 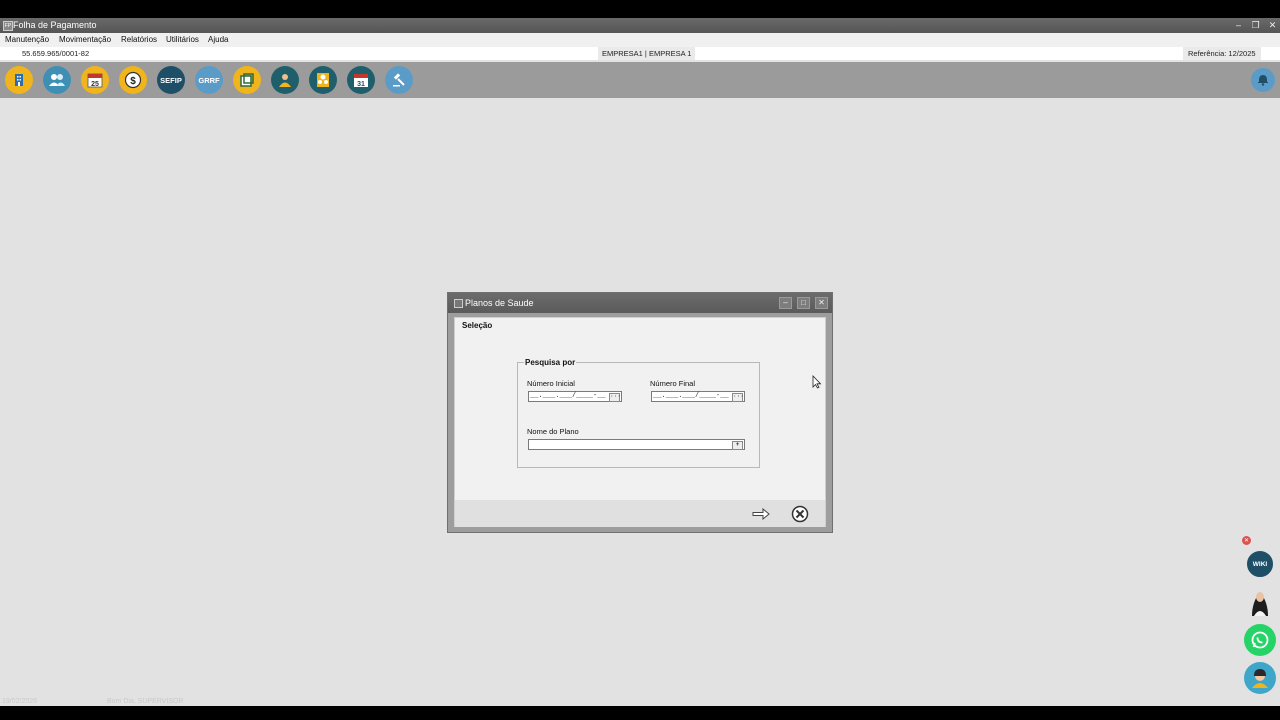 I want to click on video-letterbox-bottom, so click(x=640, y=713).